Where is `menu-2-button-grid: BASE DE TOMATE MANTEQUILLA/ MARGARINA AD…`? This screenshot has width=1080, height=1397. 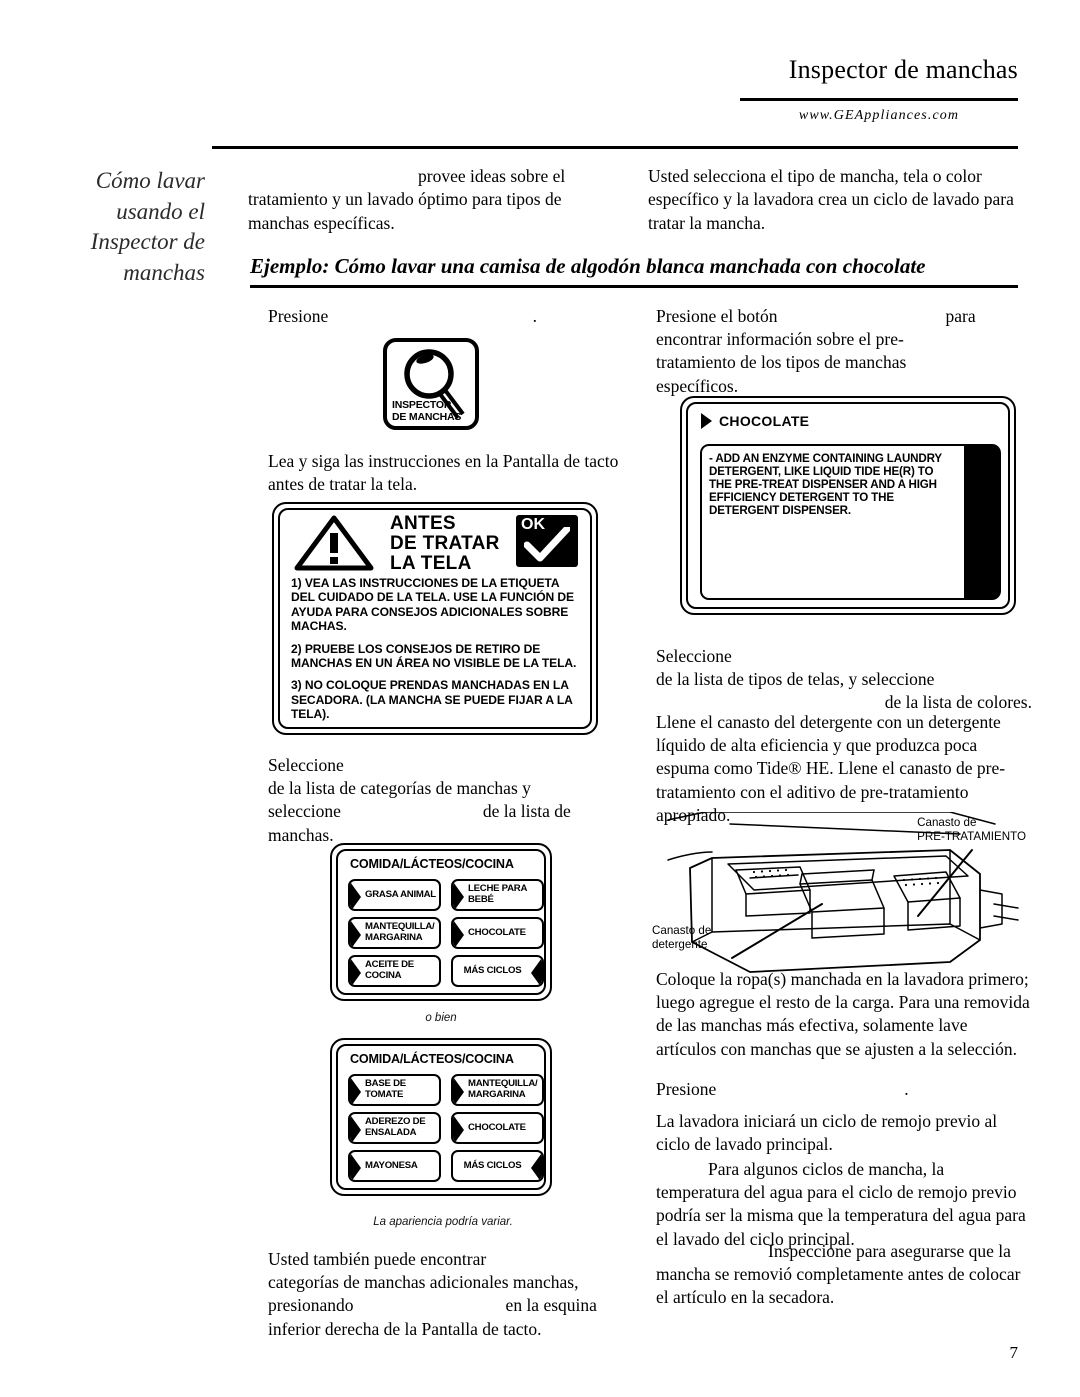
menu-2-button-grid: BASE DE TOMATE MANTEQUILLA/ MARGARINA AD… is located at coordinates (446, 1128).